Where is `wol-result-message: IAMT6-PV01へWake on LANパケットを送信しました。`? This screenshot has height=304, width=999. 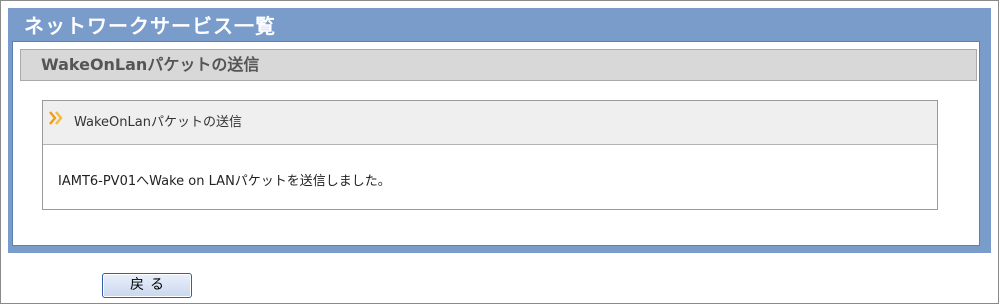 wol-result-message: IAMT6-PV01へWake on LANパケットを送信しました。 is located at coordinates (224, 181).